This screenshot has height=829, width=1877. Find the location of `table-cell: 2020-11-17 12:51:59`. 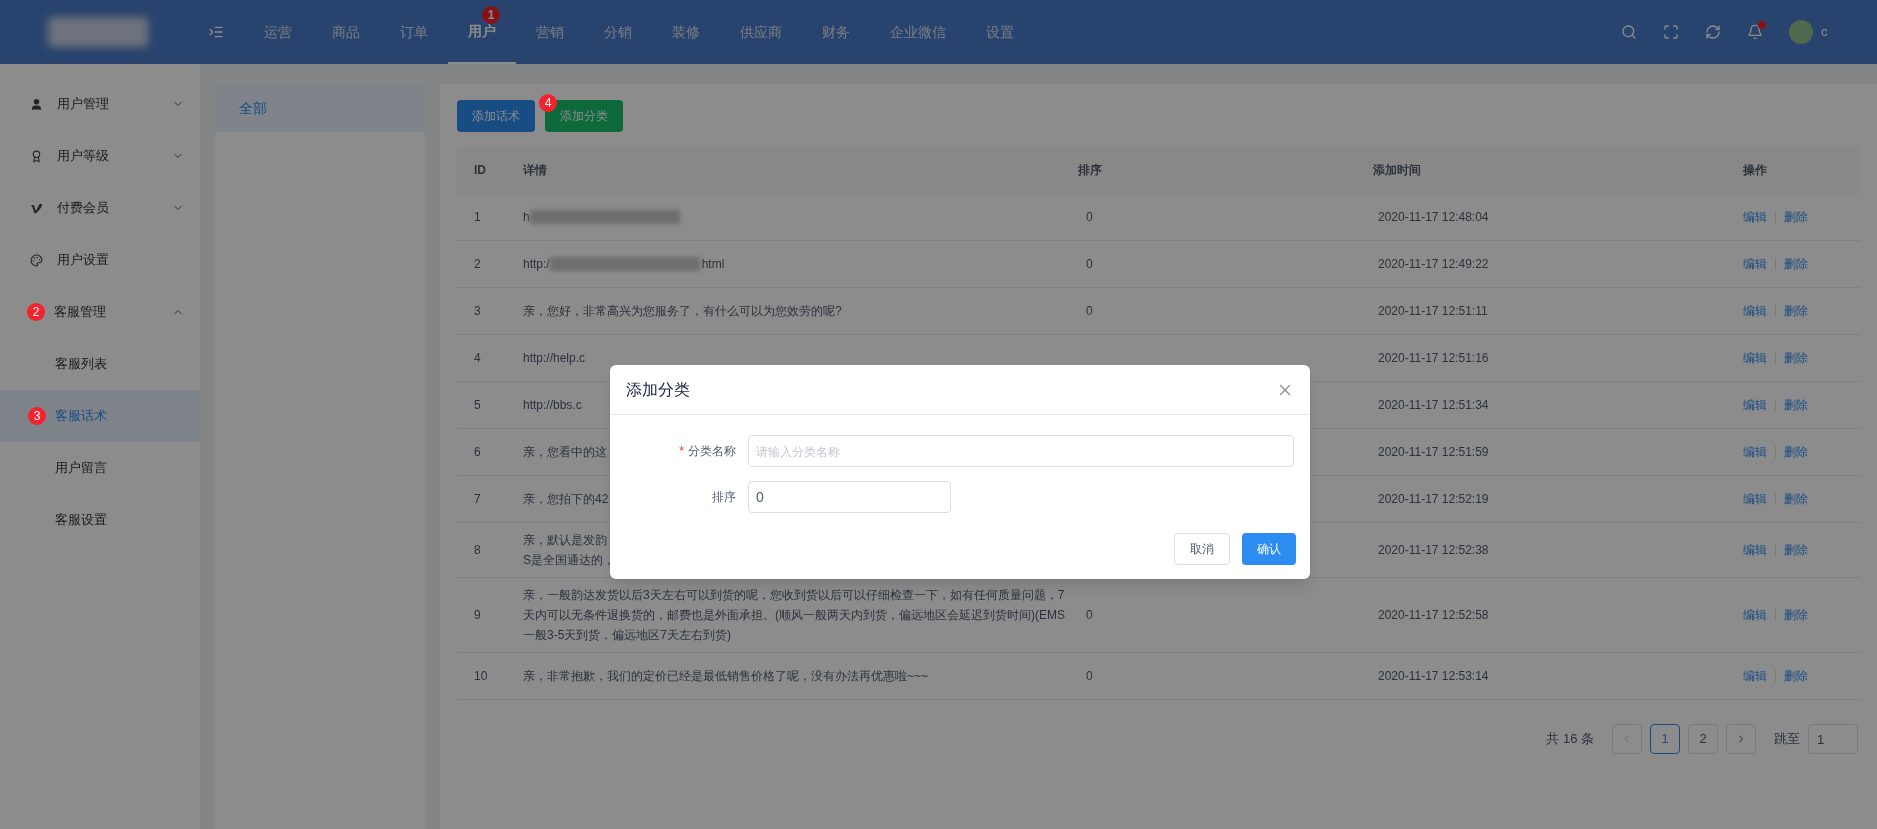

table-cell: 2020-11-17 12:51:59 is located at coordinates (1558, 452).